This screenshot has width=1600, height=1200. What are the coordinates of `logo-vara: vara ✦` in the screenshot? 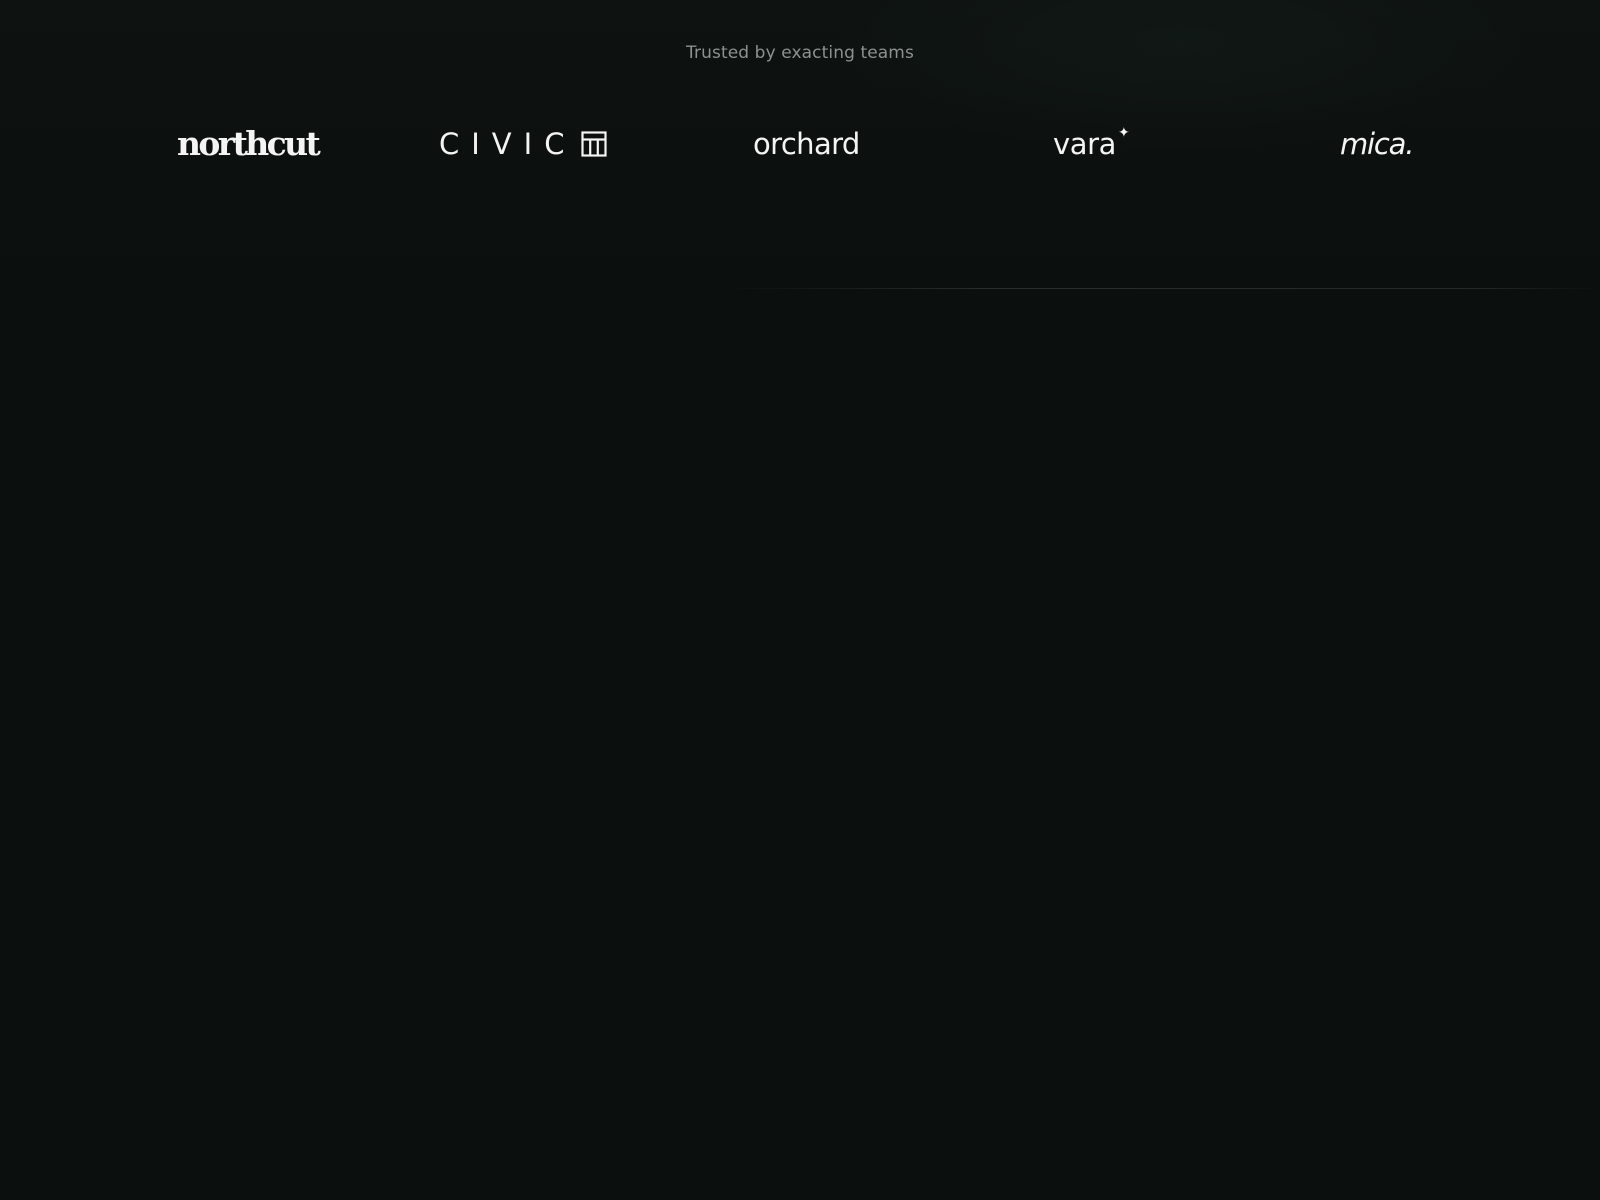 It's located at (1091, 143).